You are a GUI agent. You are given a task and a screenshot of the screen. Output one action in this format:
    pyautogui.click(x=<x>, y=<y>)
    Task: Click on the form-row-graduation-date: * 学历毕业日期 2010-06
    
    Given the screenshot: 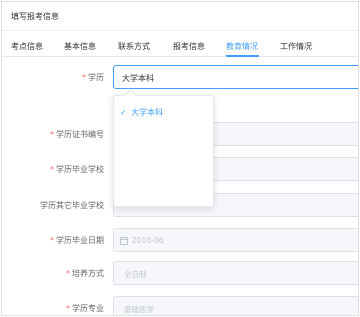 What is the action you would take?
    pyautogui.click(x=180, y=240)
    